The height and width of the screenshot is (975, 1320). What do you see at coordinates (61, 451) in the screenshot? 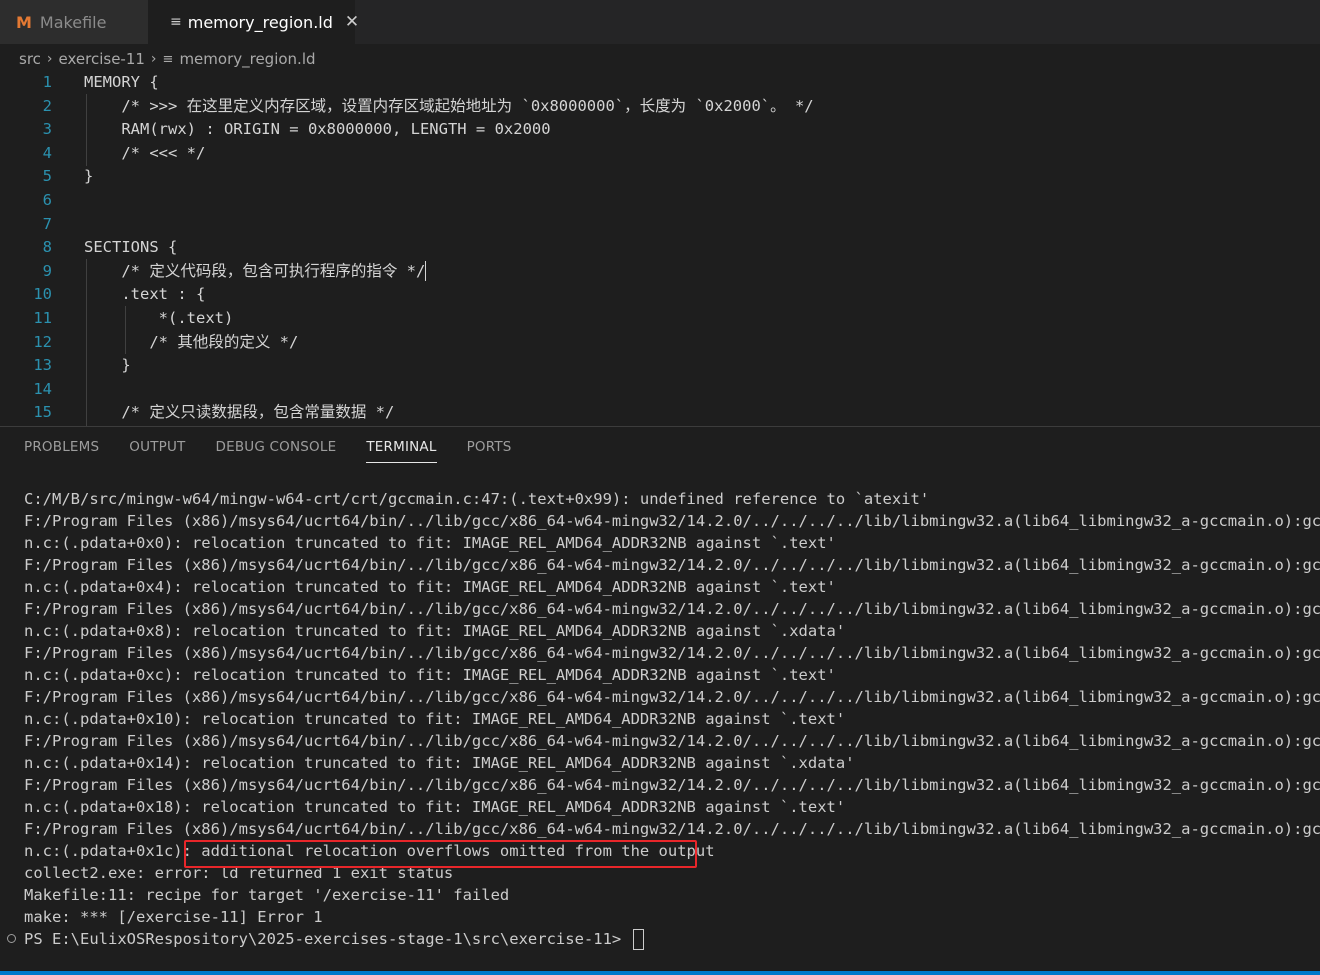
I see `tab-problems: PROBLEMS` at bounding box center [61, 451].